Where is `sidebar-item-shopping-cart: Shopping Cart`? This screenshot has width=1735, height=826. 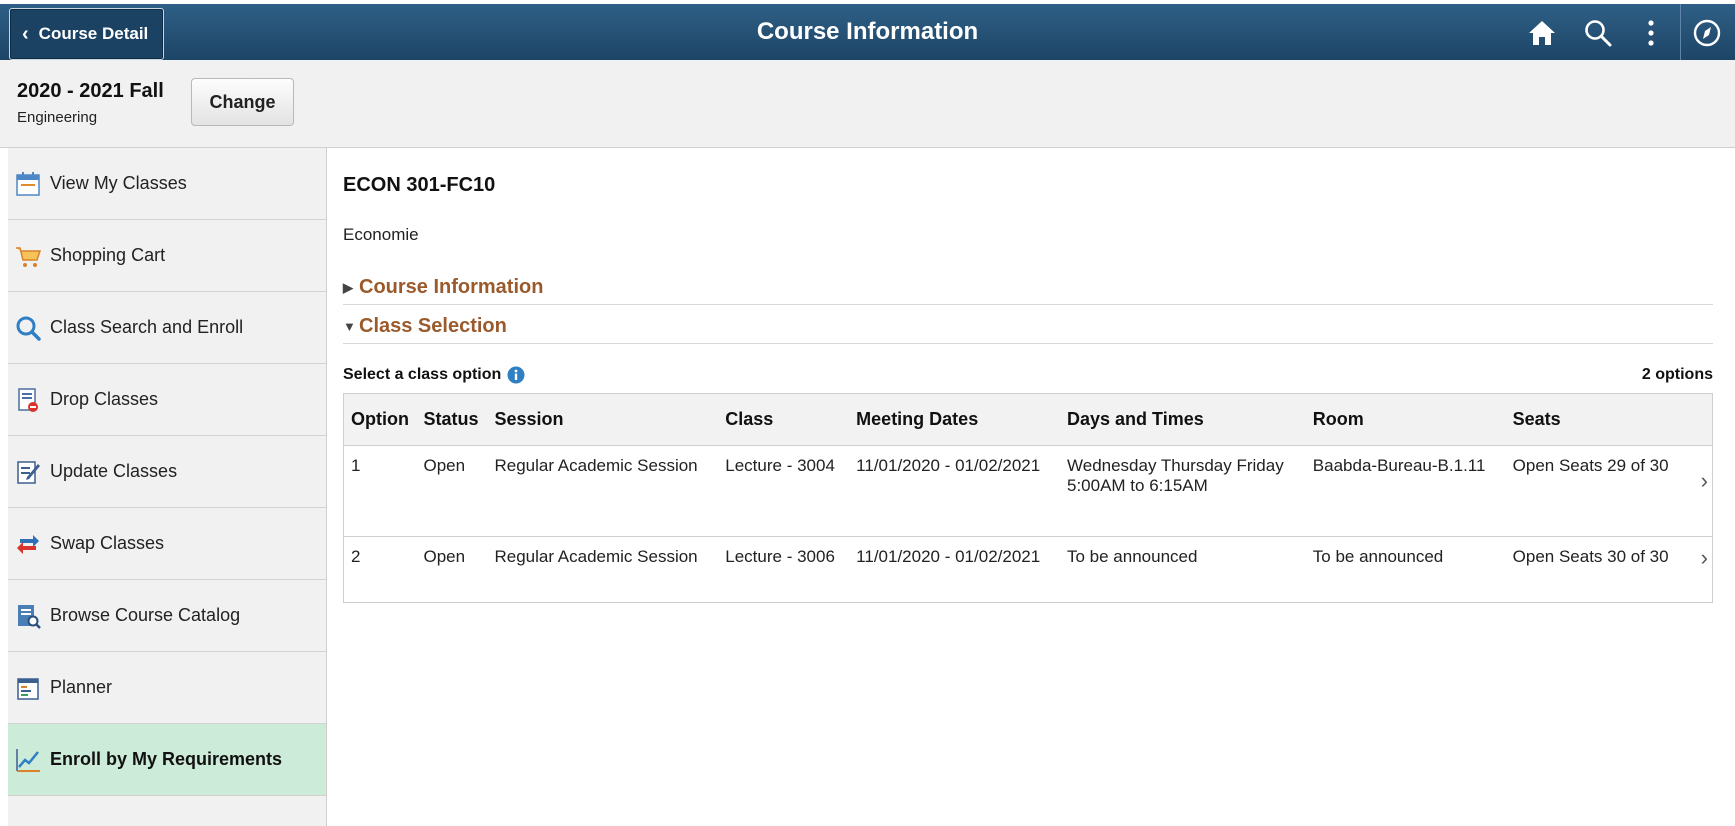
sidebar-item-shopping-cart: Shopping Cart is located at coordinates (167, 256).